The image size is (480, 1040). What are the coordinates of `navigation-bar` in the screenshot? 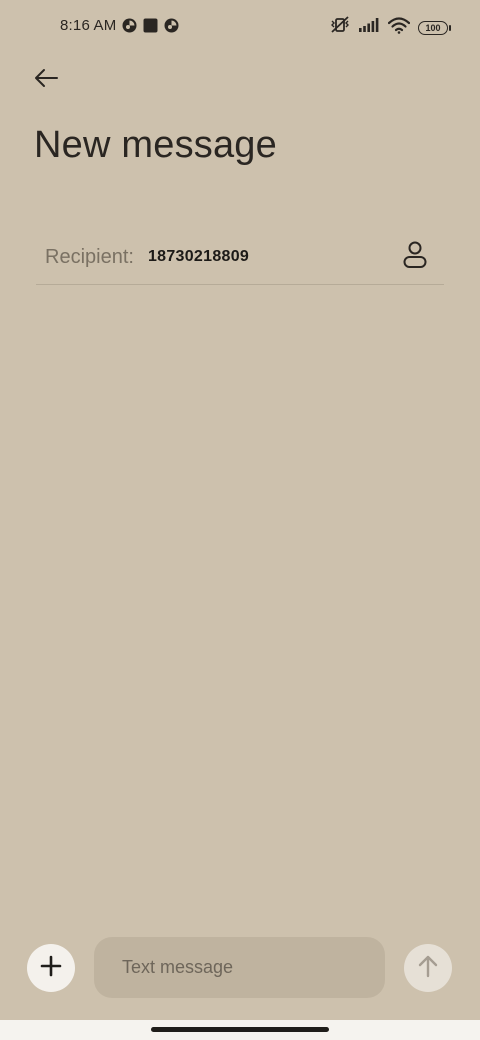 It's located at (240, 1030).